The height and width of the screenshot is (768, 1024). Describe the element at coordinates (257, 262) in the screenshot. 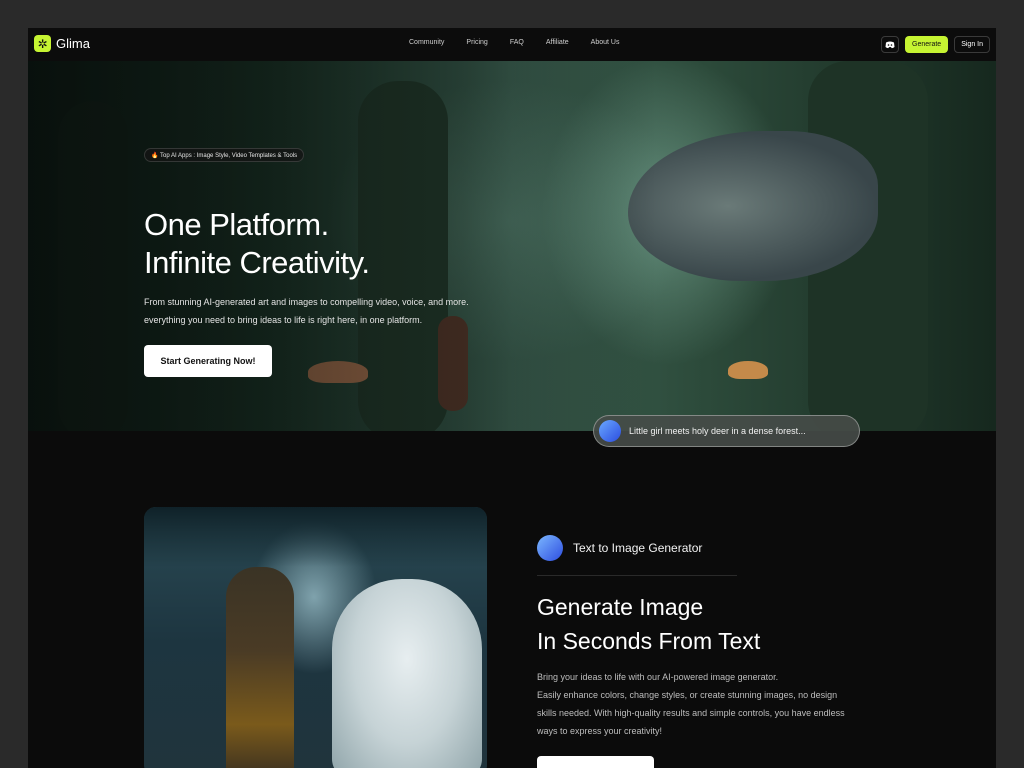

I see `hero-title-line-2: Infinite Creativity.` at that location.